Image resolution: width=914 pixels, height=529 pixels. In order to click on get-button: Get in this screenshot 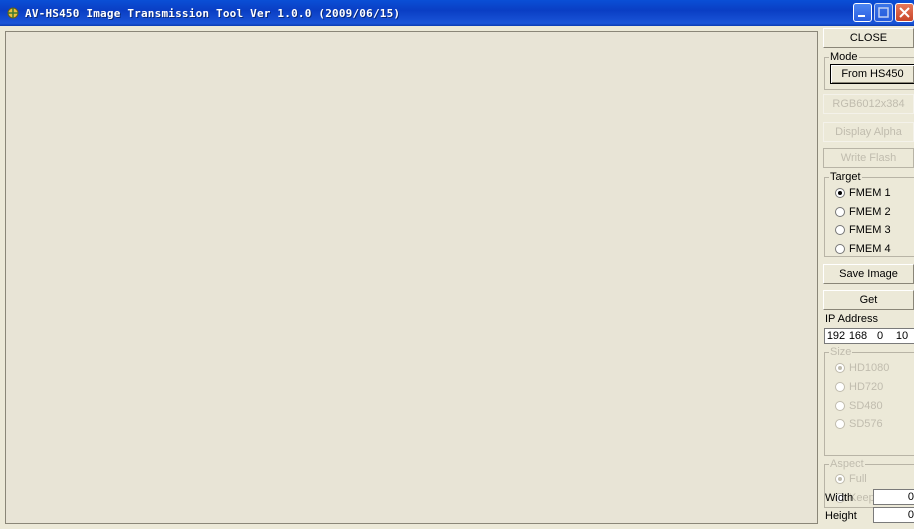, I will do `click(868, 300)`.